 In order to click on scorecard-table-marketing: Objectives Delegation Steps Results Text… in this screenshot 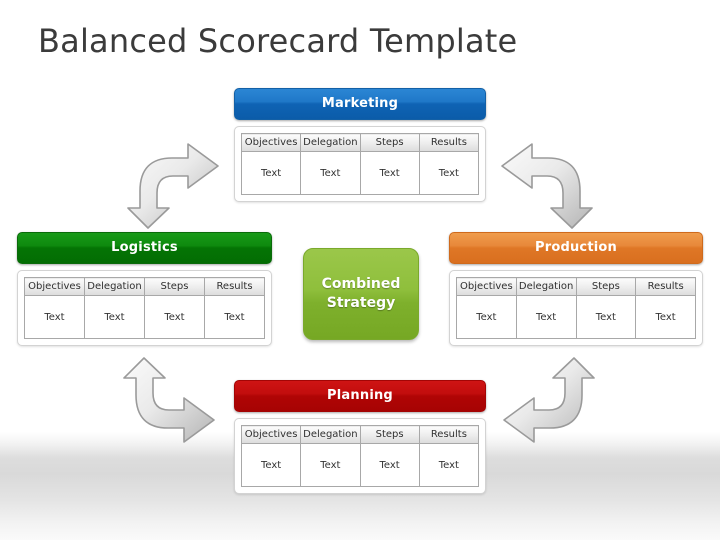, I will do `click(360, 164)`.